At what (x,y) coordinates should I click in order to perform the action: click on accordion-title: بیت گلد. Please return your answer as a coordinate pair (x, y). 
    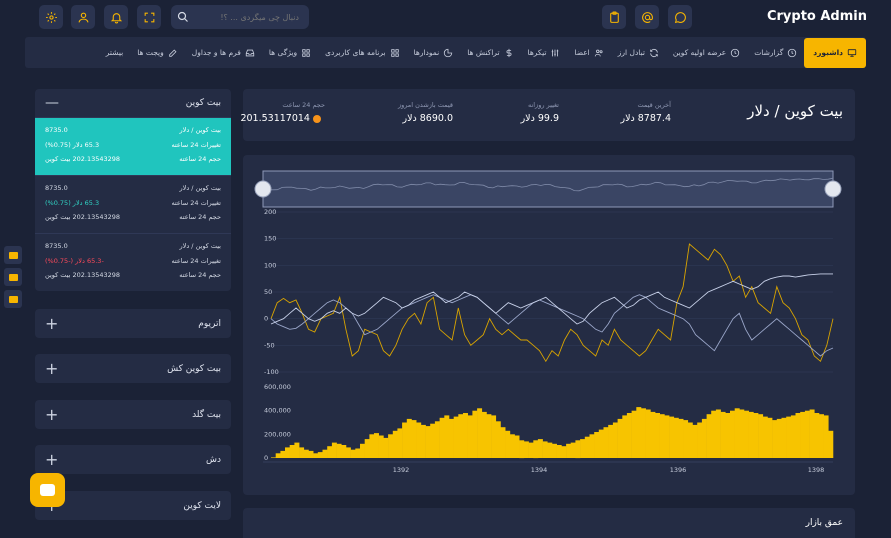
    Looking at the image, I should click on (206, 414).